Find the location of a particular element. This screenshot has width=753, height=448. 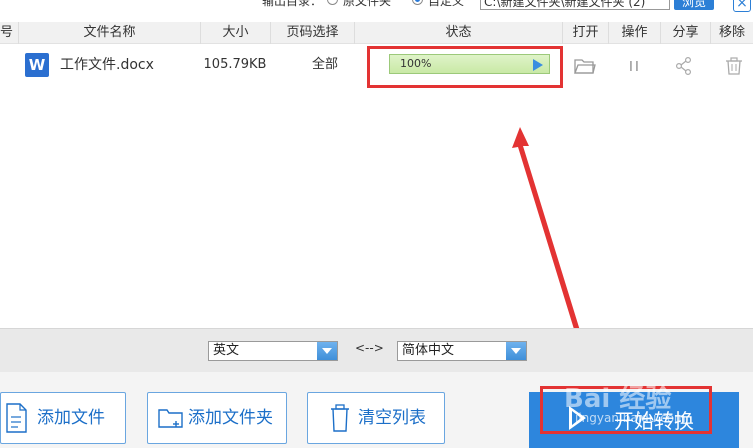

option-custom-folder-label: 自定义 is located at coordinates (446, 4).